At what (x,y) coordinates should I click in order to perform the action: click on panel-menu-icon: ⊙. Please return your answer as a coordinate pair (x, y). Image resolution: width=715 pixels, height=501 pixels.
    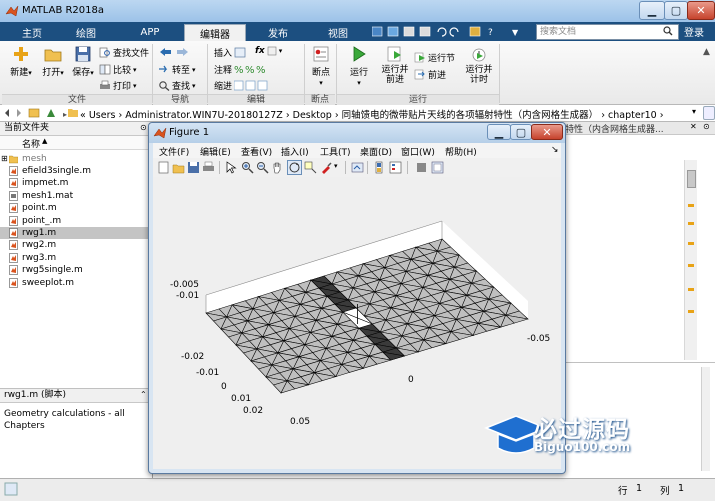
    Looking at the image, I should click on (143, 127).